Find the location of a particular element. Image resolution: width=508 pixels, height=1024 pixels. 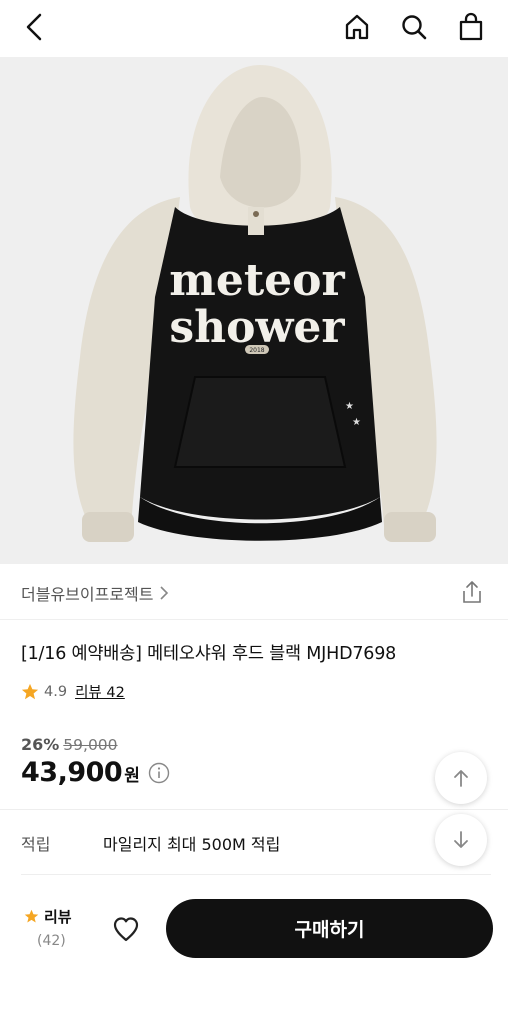

review-count-link: 리뷰 42 is located at coordinates (100, 691).